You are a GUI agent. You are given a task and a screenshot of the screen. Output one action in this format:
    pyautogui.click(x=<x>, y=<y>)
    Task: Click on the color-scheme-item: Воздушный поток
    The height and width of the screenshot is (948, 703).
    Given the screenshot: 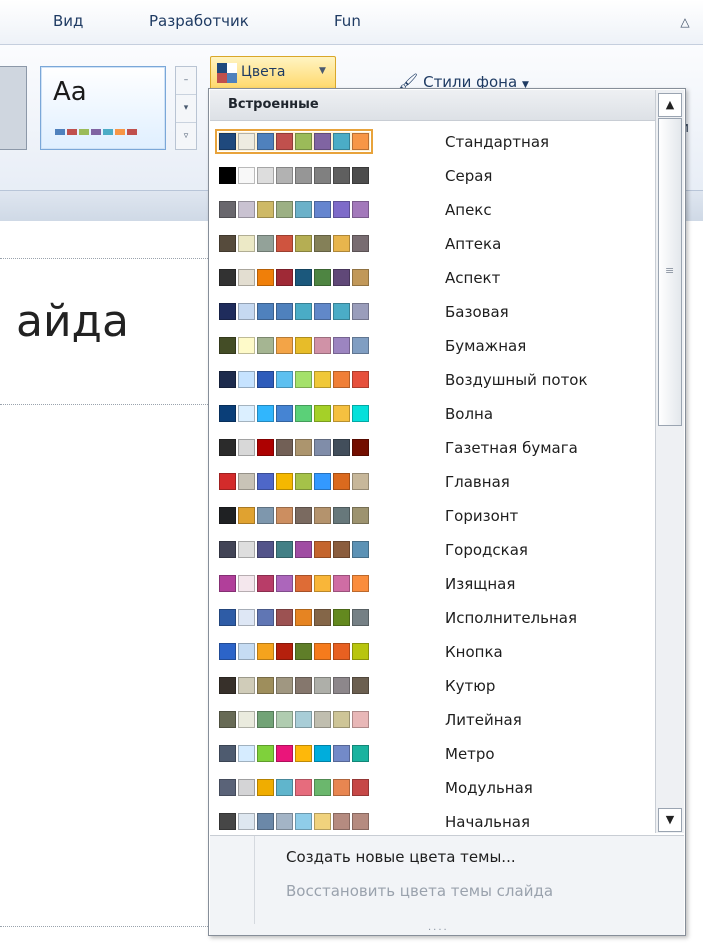 What is the action you would take?
    pyautogui.click(x=431, y=380)
    